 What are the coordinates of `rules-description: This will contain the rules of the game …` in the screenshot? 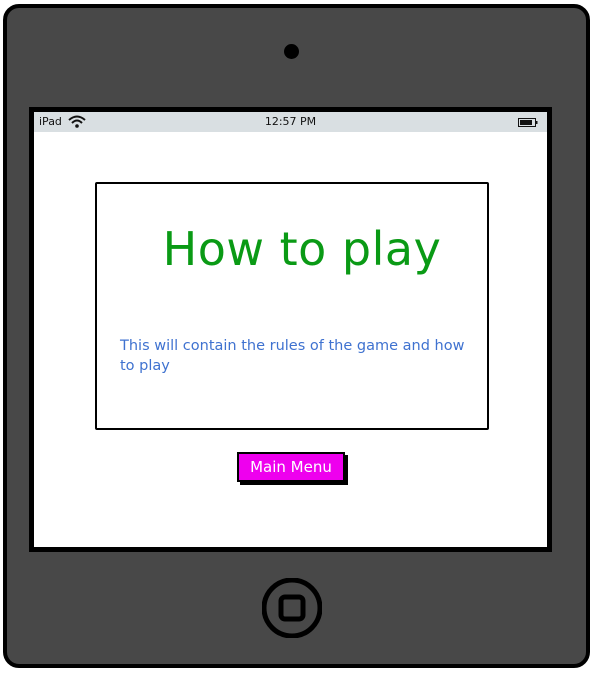 It's located at (292, 356).